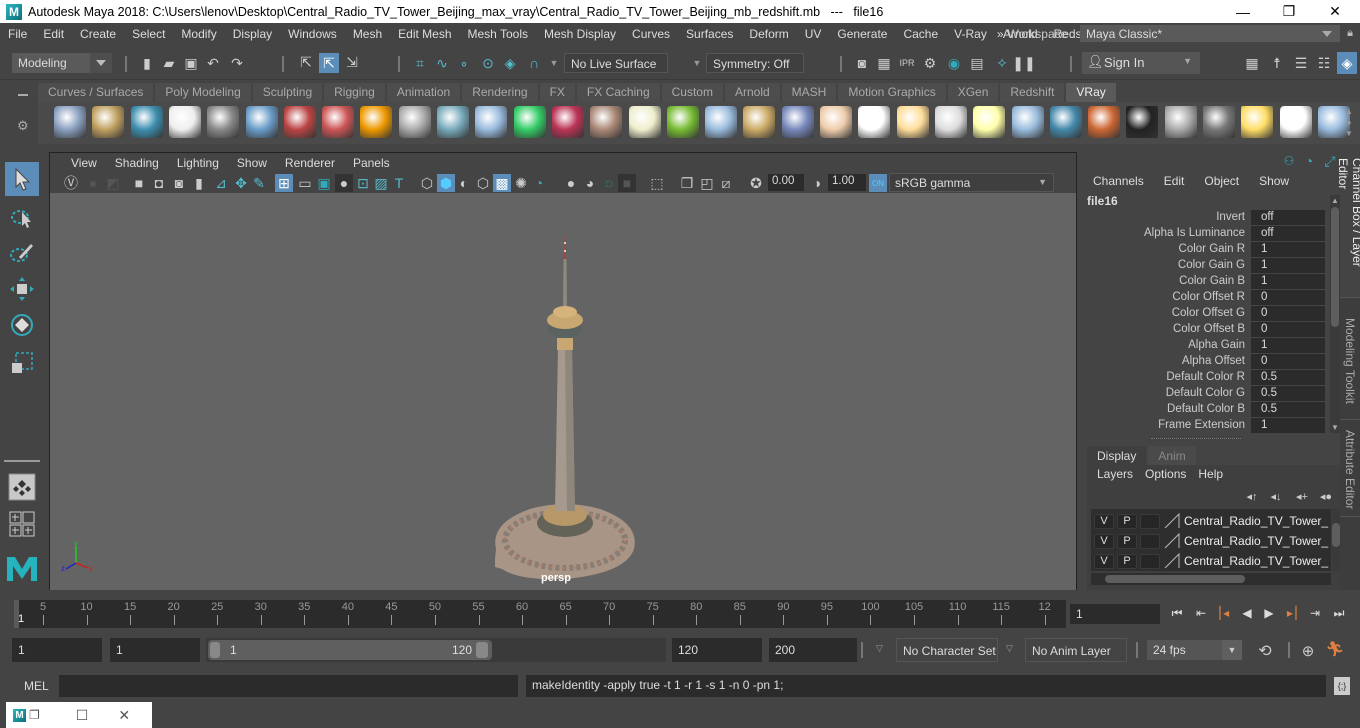 Image resolution: width=1360 pixels, height=728 pixels. What do you see at coordinates (22, 325) in the screenshot?
I see `rotate-tool-icon` at bounding box center [22, 325].